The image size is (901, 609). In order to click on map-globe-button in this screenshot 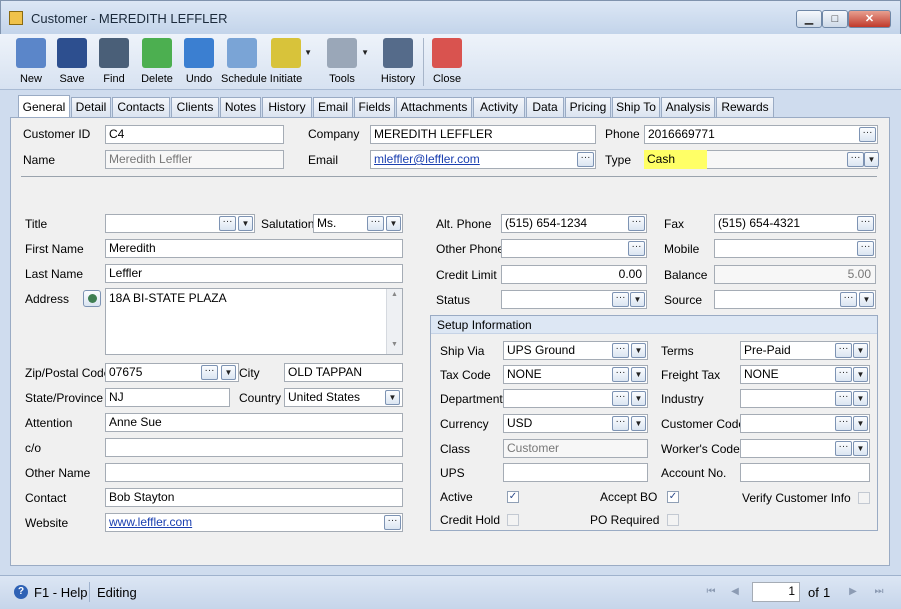, I will do `click(92, 298)`.